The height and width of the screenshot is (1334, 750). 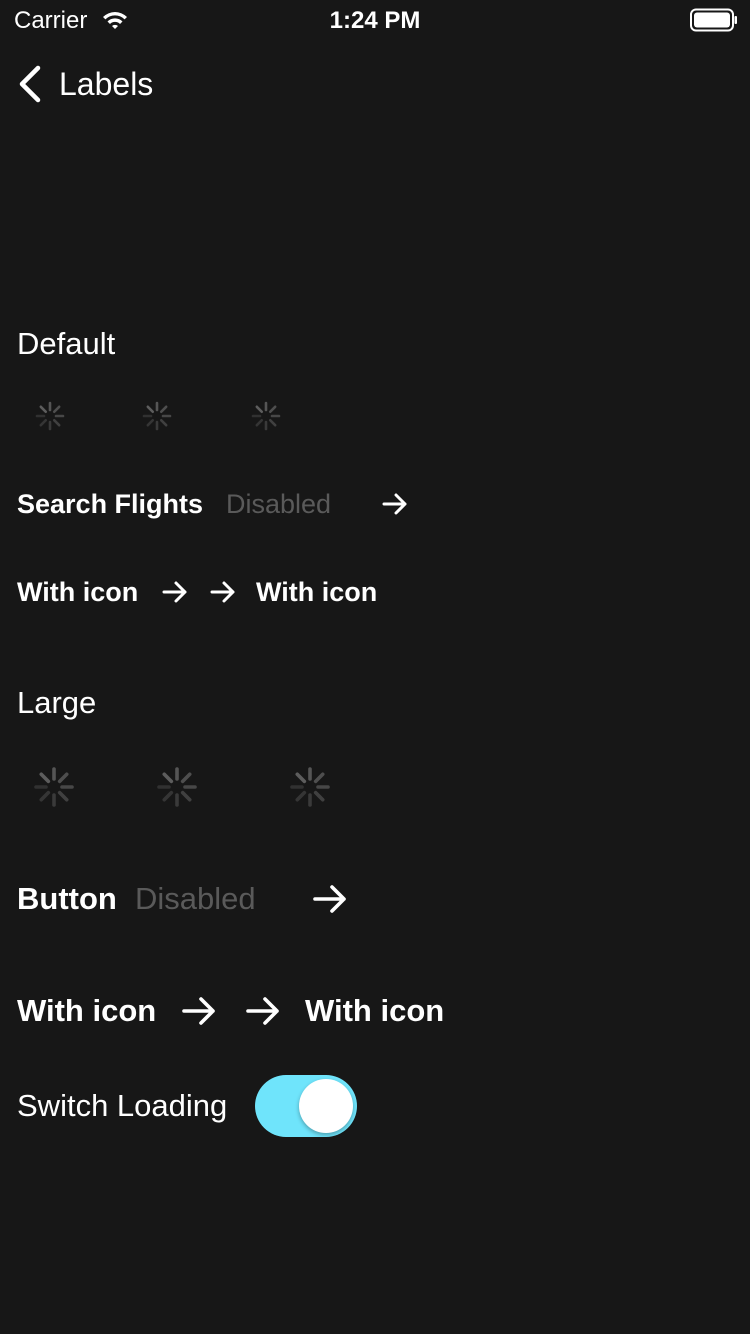 I want to click on disabled-button: Disabled, so click(x=279, y=504).